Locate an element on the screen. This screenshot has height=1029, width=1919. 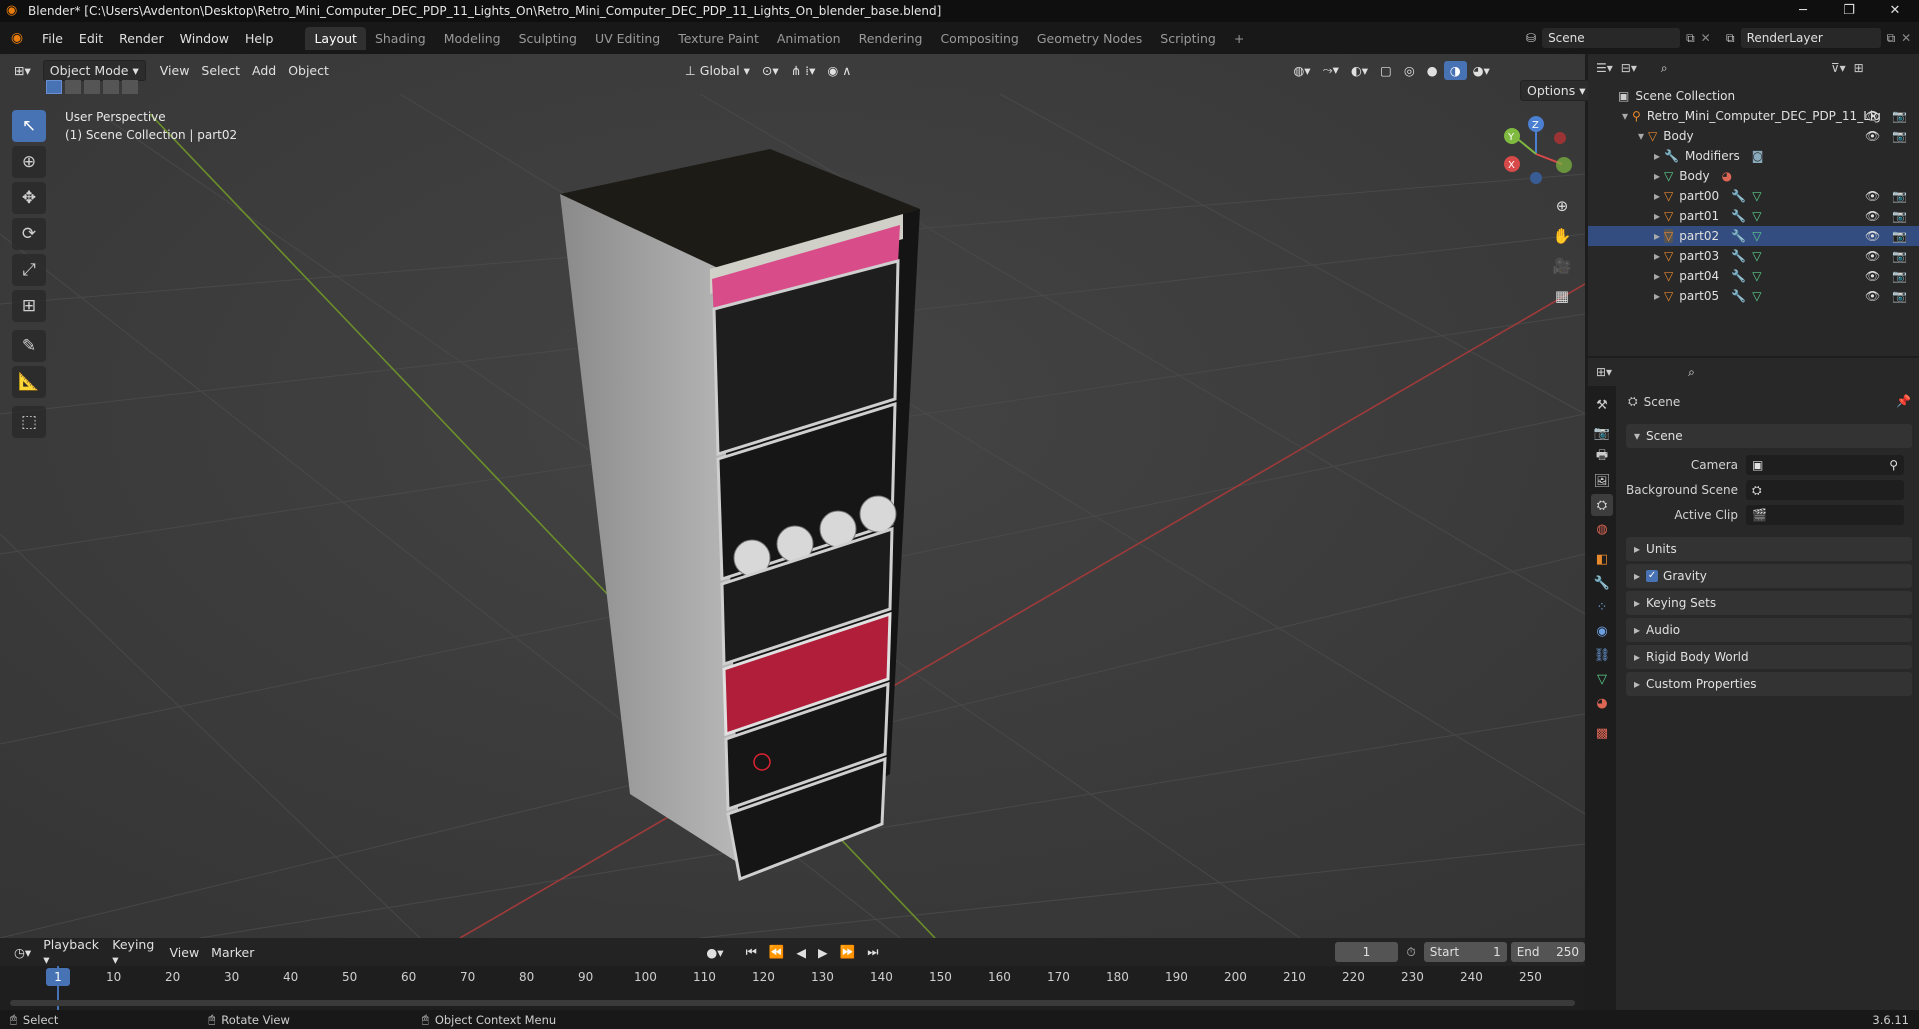
tab-scripting: Scripting is located at coordinates (1188, 38).